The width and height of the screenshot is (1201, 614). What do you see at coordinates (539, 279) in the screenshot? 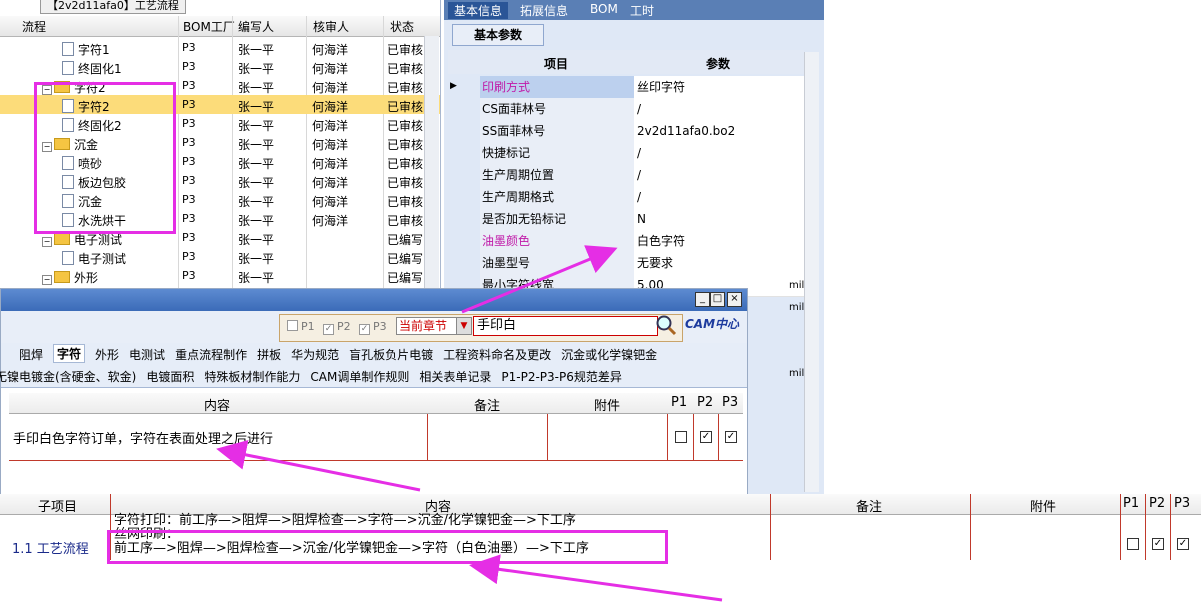
I see `arrow-to-ink-color` at bounding box center [539, 279].